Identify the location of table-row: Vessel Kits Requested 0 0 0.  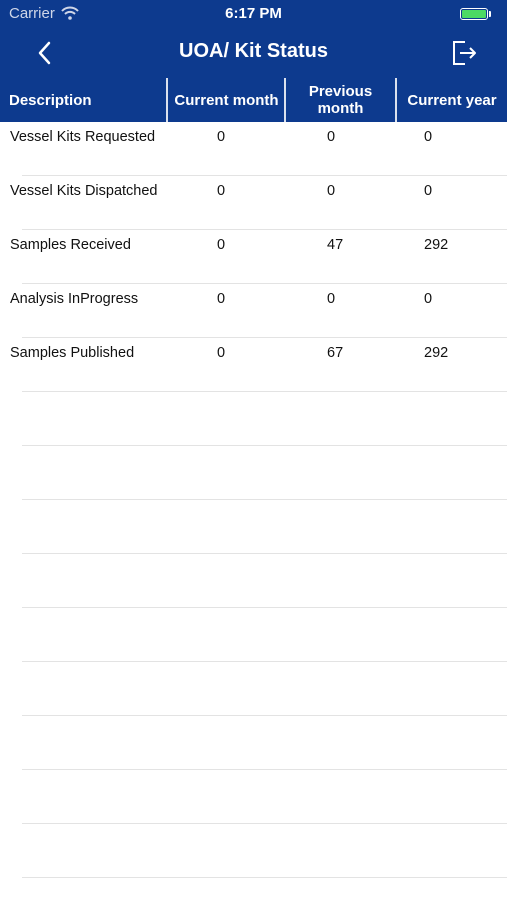
(253, 149).